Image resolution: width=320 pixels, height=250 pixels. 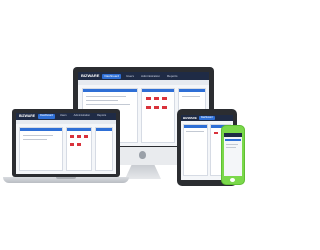 What do you see at coordinates (195, 150) in the screenshot?
I see `tablet-left-panel` at bounding box center [195, 150].